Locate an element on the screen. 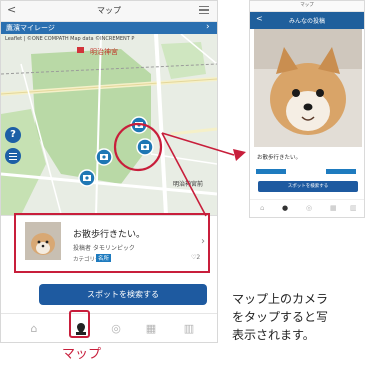 This screenshot has width=365, height=366. list-button is located at coordinates (13, 156).